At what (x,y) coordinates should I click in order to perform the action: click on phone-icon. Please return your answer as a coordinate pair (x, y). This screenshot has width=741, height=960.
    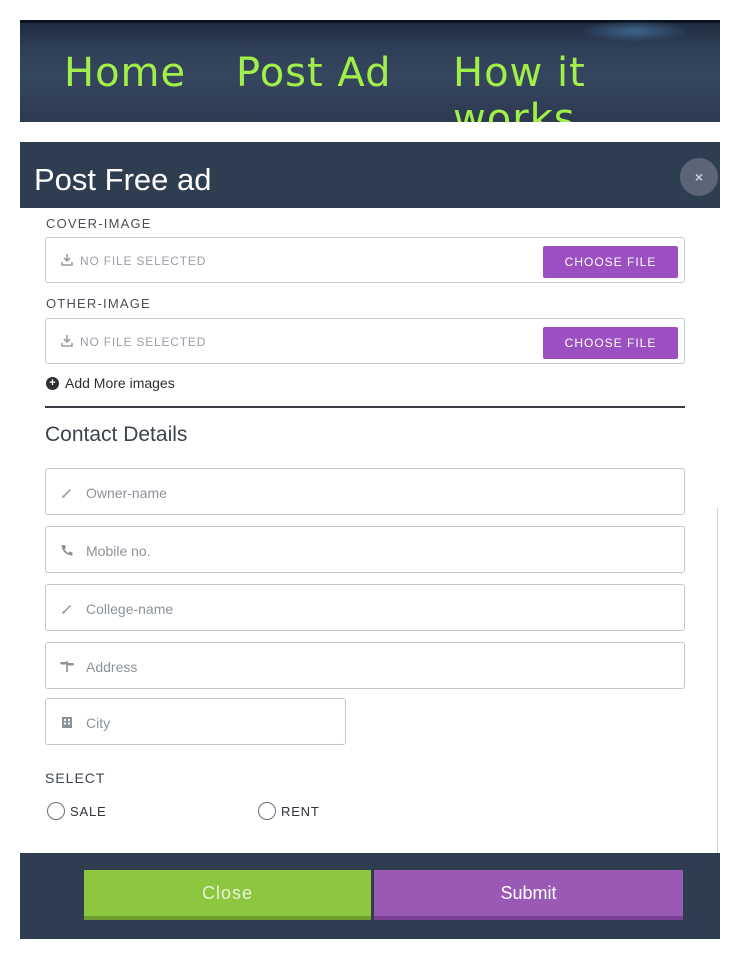
    Looking at the image, I should click on (67, 550).